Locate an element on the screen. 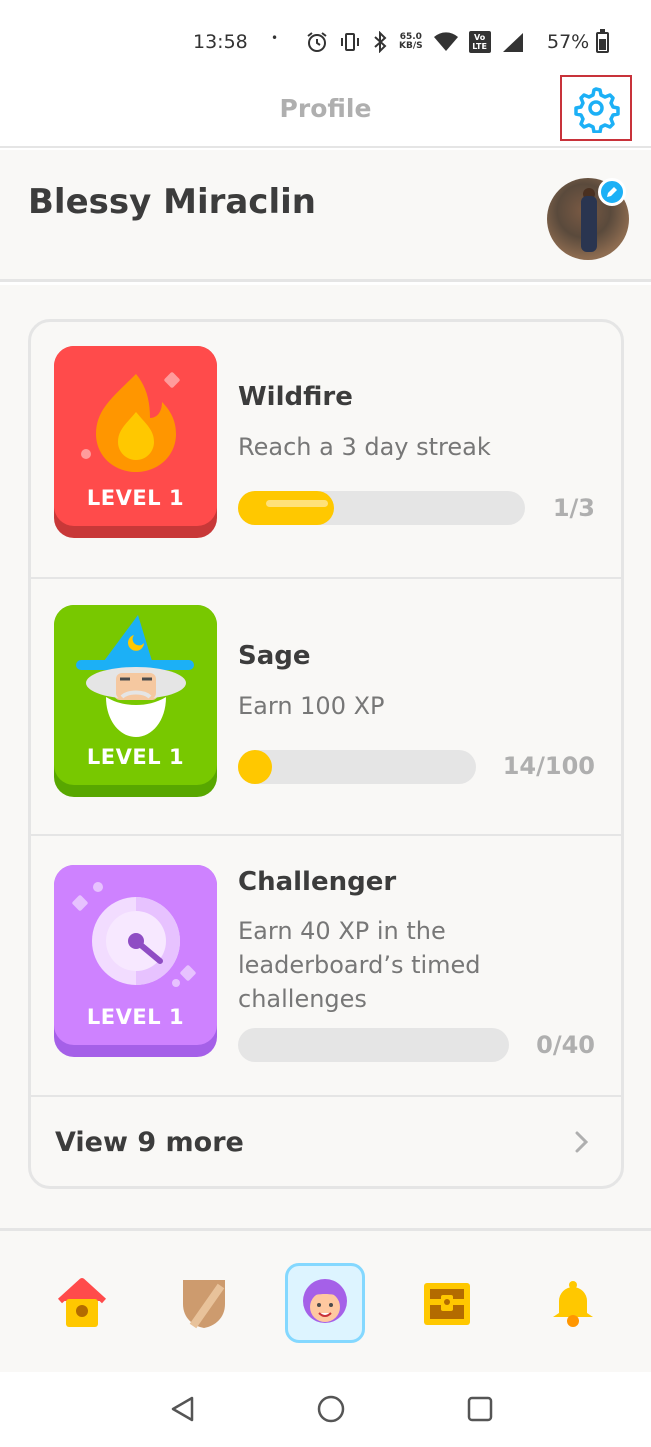  top-bar: Profile is located at coordinates (325, 111).